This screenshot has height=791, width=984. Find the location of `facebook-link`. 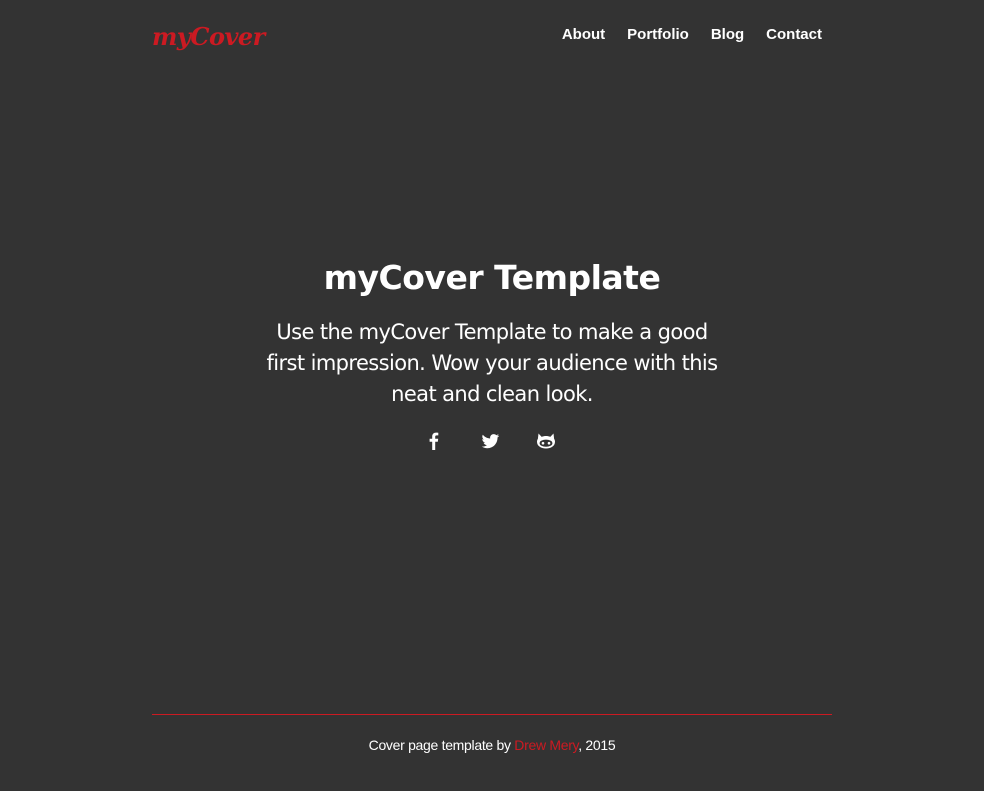

facebook-link is located at coordinates (434, 441).